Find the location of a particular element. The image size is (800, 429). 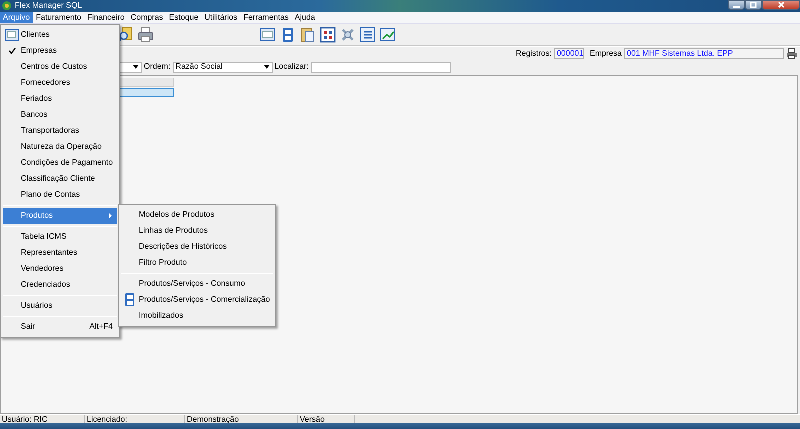

registros-label: Registros: is located at coordinates (534, 54).